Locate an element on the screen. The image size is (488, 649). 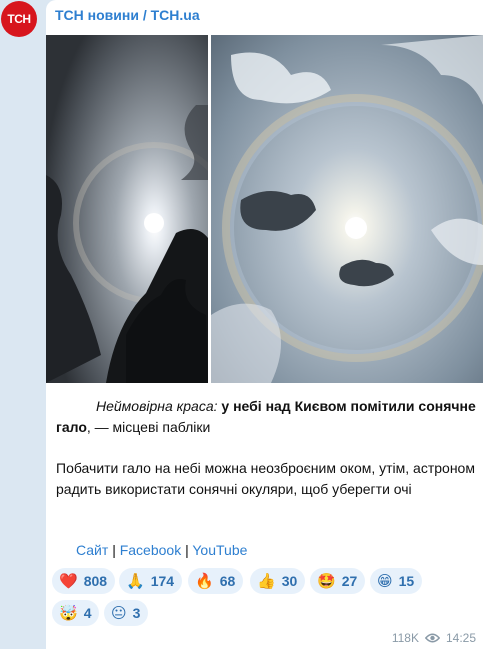
reaction-heart: ❤️ 808 is located at coordinates (84, 581).